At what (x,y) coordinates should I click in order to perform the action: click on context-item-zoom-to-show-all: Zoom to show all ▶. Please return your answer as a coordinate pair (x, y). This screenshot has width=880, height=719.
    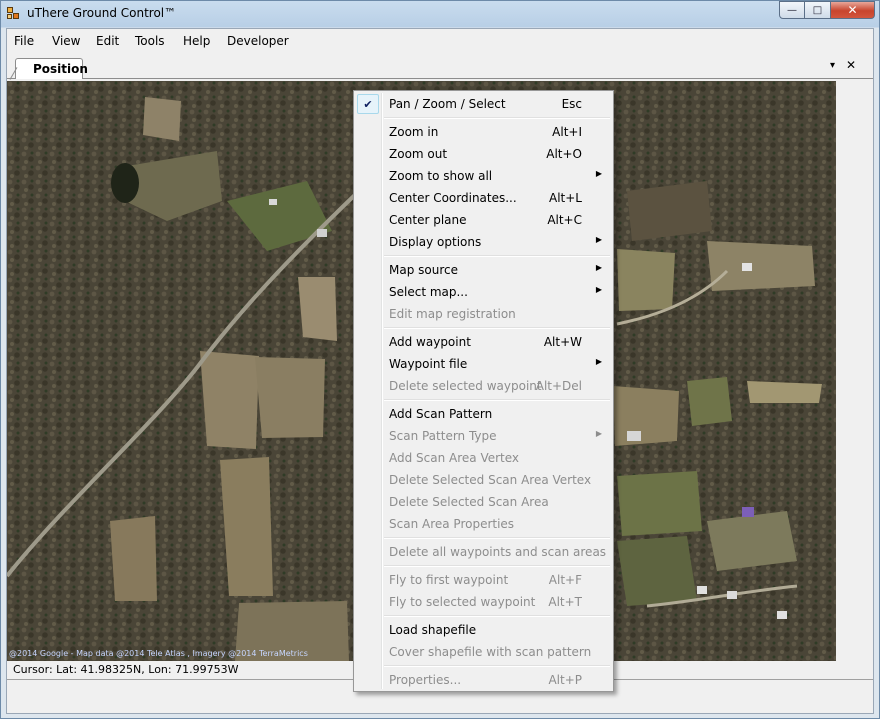
    Looking at the image, I should click on (483, 176).